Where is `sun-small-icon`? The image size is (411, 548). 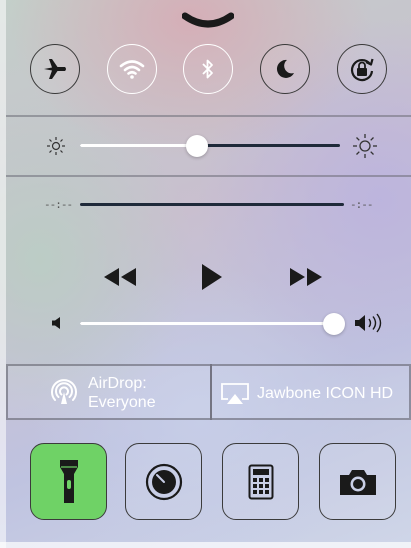
sun-small-icon is located at coordinates (56, 146).